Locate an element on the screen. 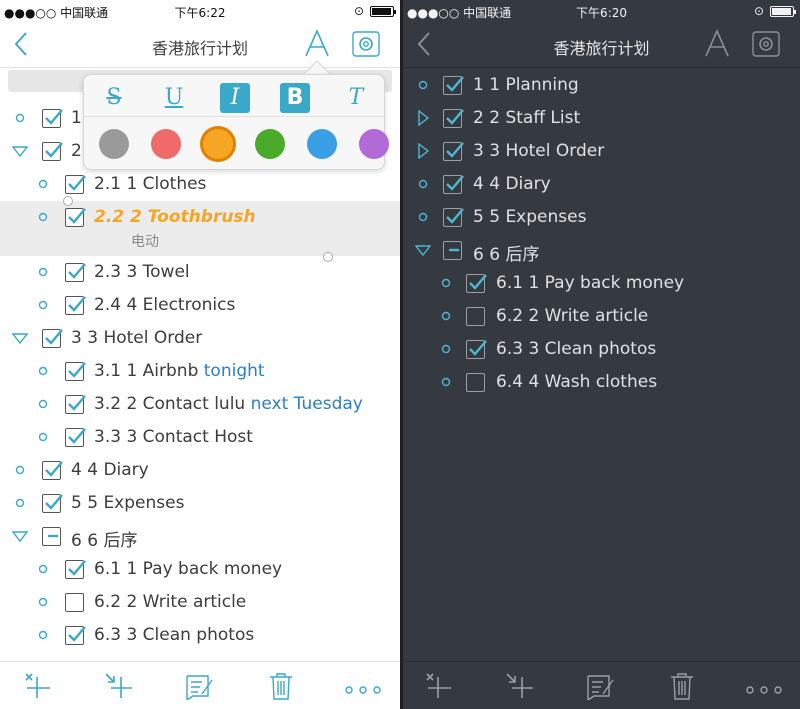  list-item: 2 2 Staff List is located at coordinates (601, 118).